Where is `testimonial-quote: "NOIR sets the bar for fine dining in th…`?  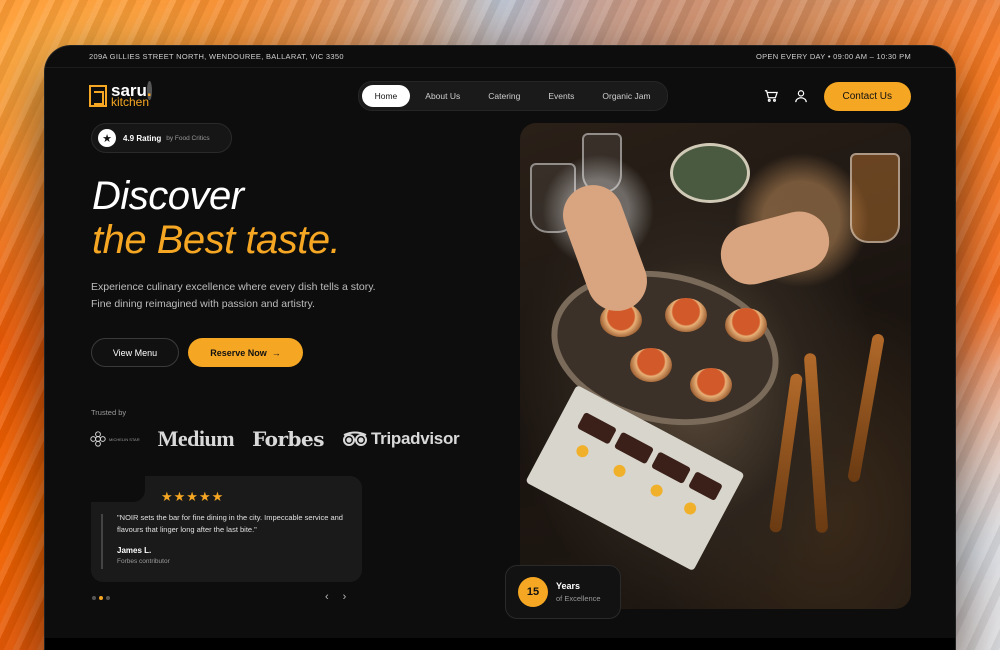 testimonial-quote: "NOIR sets the bar for fine dining in th… is located at coordinates (230, 523).